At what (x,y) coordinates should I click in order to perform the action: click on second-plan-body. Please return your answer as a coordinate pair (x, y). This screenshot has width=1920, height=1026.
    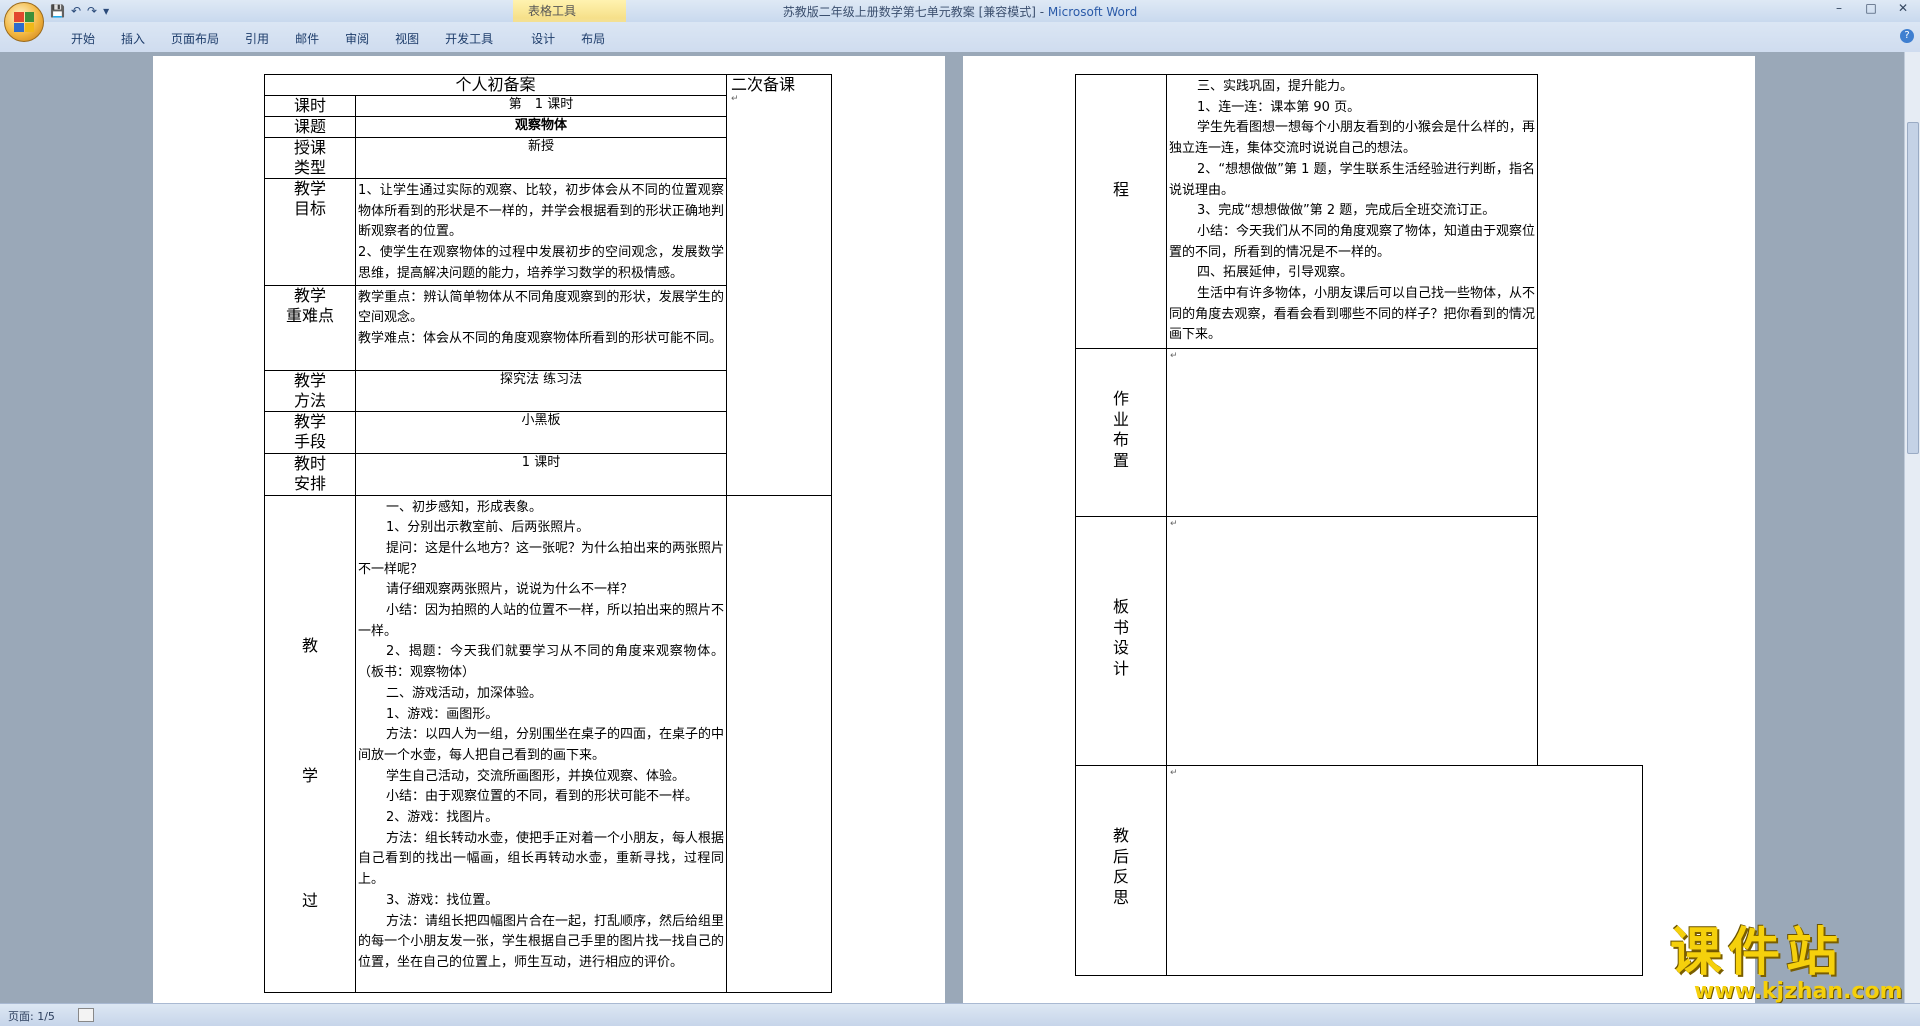
    Looking at the image, I should click on (779, 743).